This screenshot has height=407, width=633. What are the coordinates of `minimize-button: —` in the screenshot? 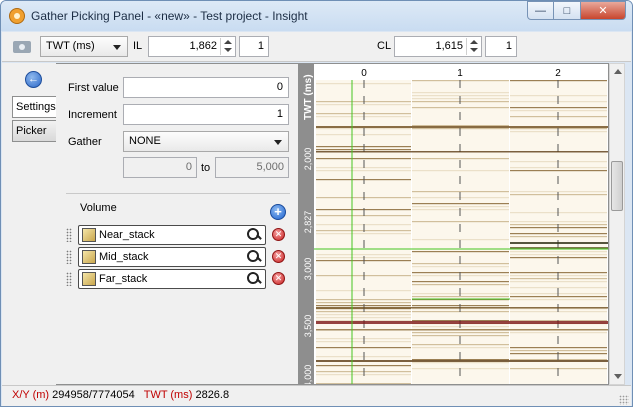 It's located at (540, 10).